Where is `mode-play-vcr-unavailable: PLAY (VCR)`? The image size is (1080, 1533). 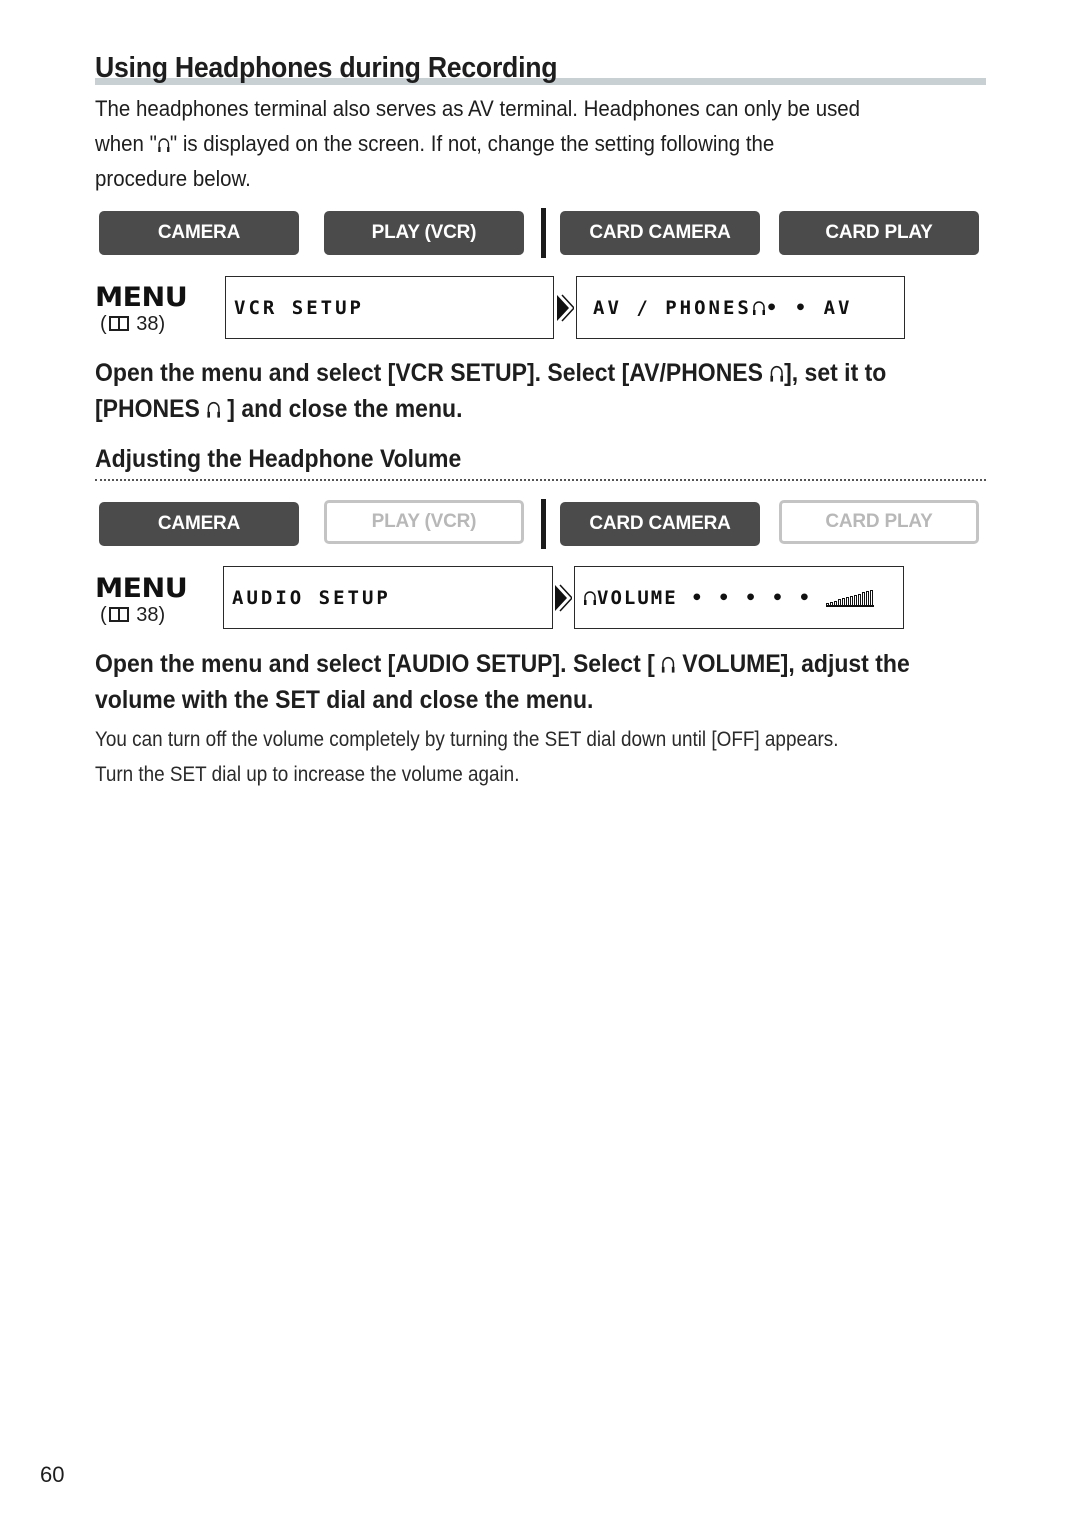
mode-play-vcr-unavailable: PLAY (VCR) is located at coordinates (424, 522).